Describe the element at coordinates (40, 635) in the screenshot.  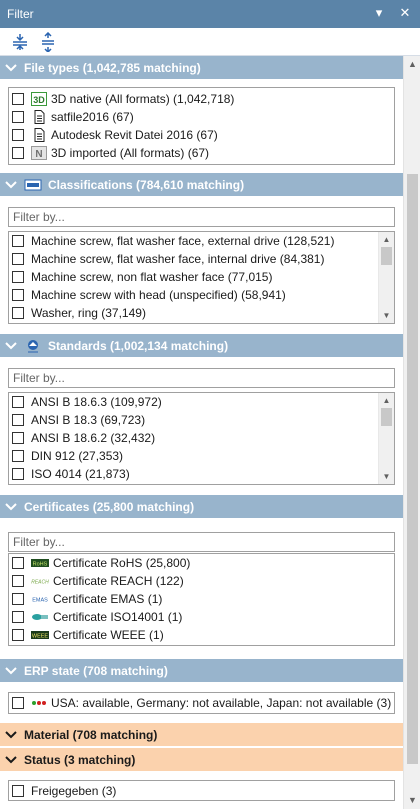
I see `weee-logo-icon: WEEE` at that location.